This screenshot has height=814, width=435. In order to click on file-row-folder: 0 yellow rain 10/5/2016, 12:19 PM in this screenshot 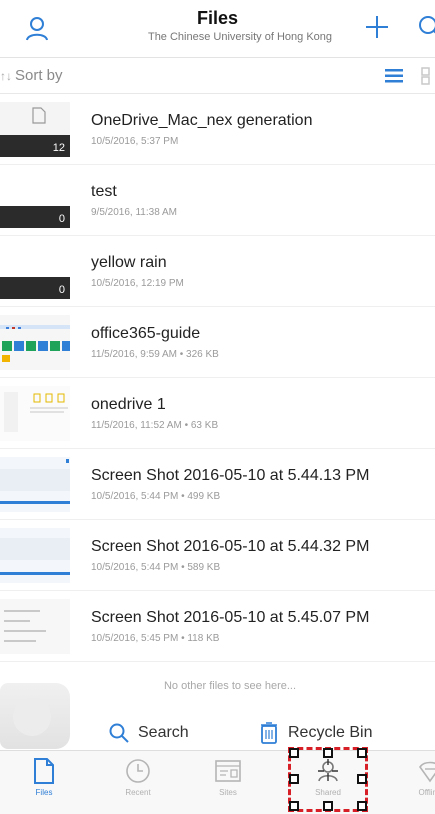, I will do `click(217, 271)`.